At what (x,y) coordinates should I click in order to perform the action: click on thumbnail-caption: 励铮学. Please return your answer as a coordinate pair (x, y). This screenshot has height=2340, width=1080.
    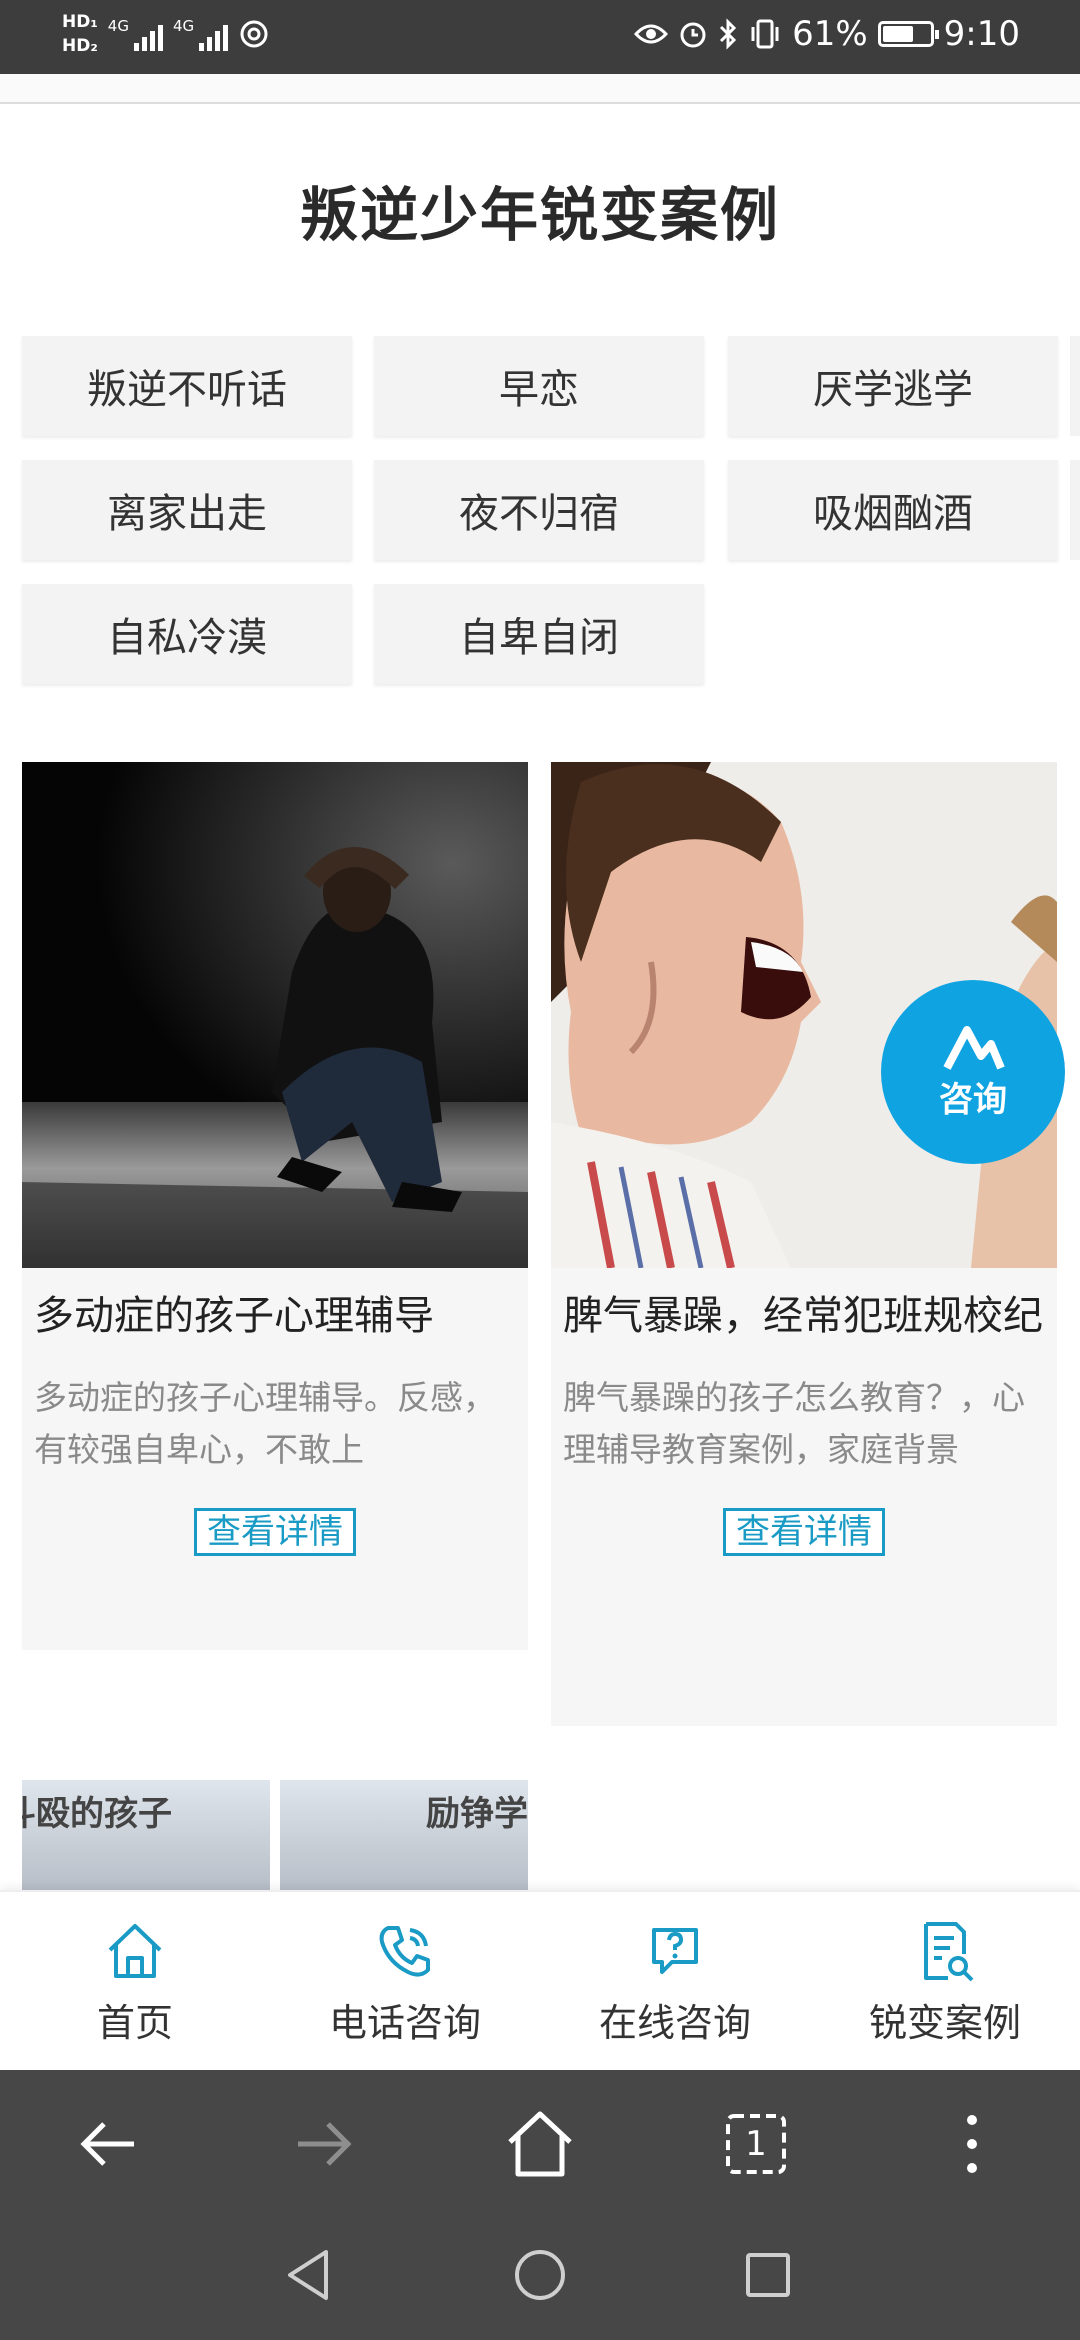
    Looking at the image, I should click on (477, 1814).